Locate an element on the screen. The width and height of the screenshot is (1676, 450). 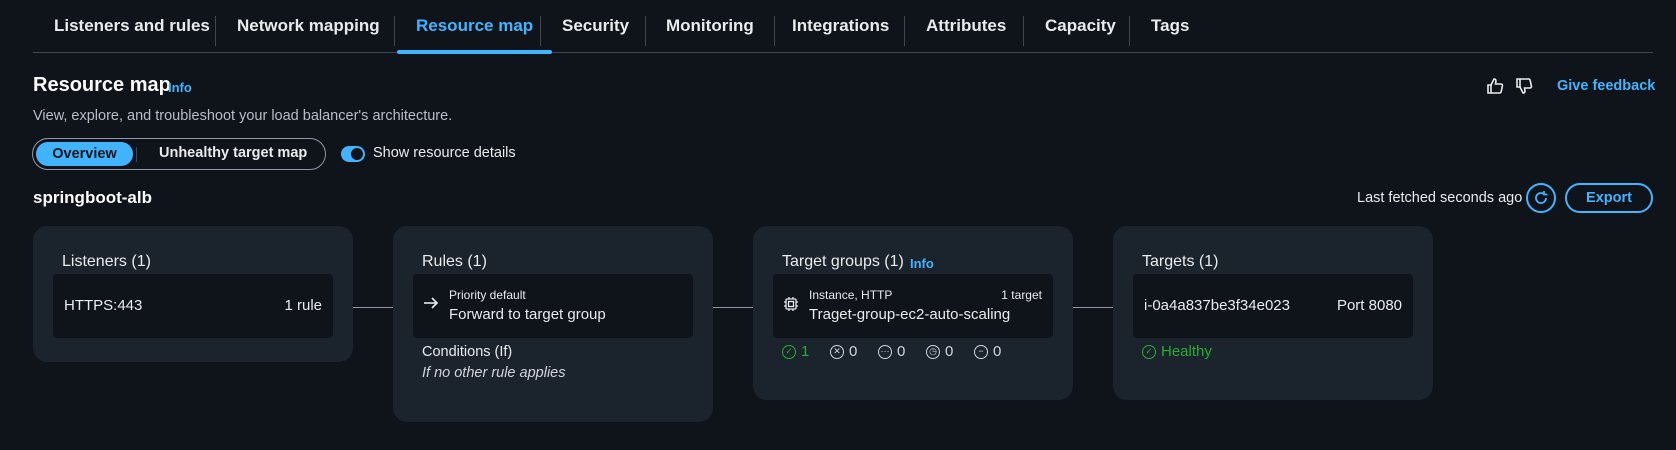
target-groups-info-link: Info is located at coordinates (922, 263).